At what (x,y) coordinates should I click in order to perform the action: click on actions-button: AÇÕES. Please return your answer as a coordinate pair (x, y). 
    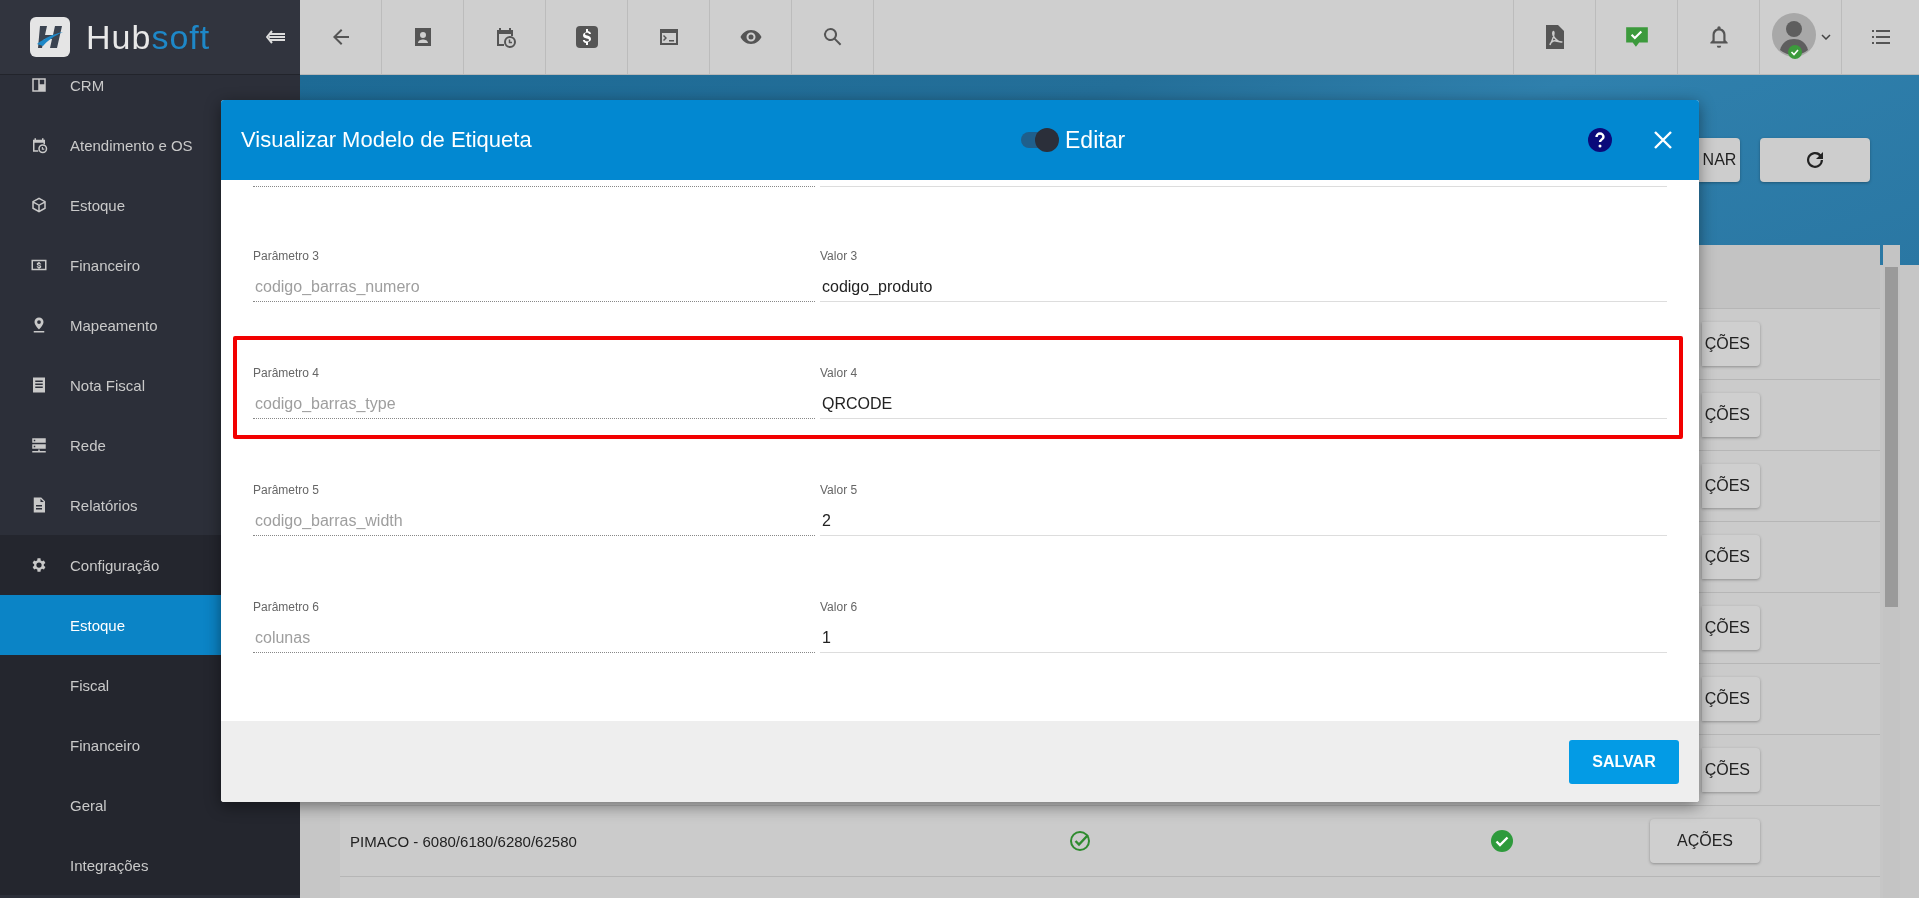
    Looking at the image, I should click on (1705, 841).